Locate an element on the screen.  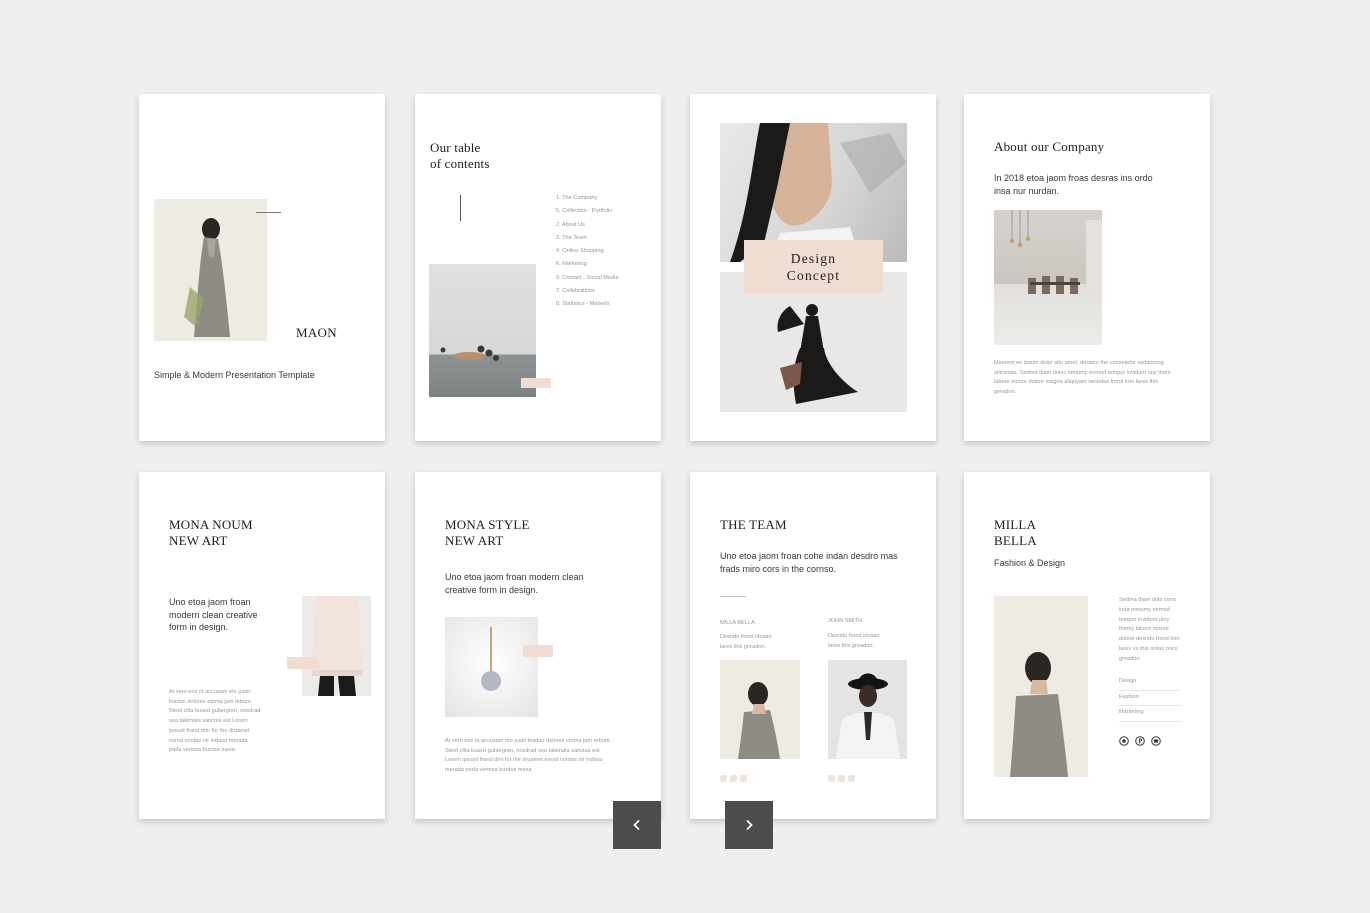
mona-noum-title-line2: NEW ART is located at coordinates (198, 540).